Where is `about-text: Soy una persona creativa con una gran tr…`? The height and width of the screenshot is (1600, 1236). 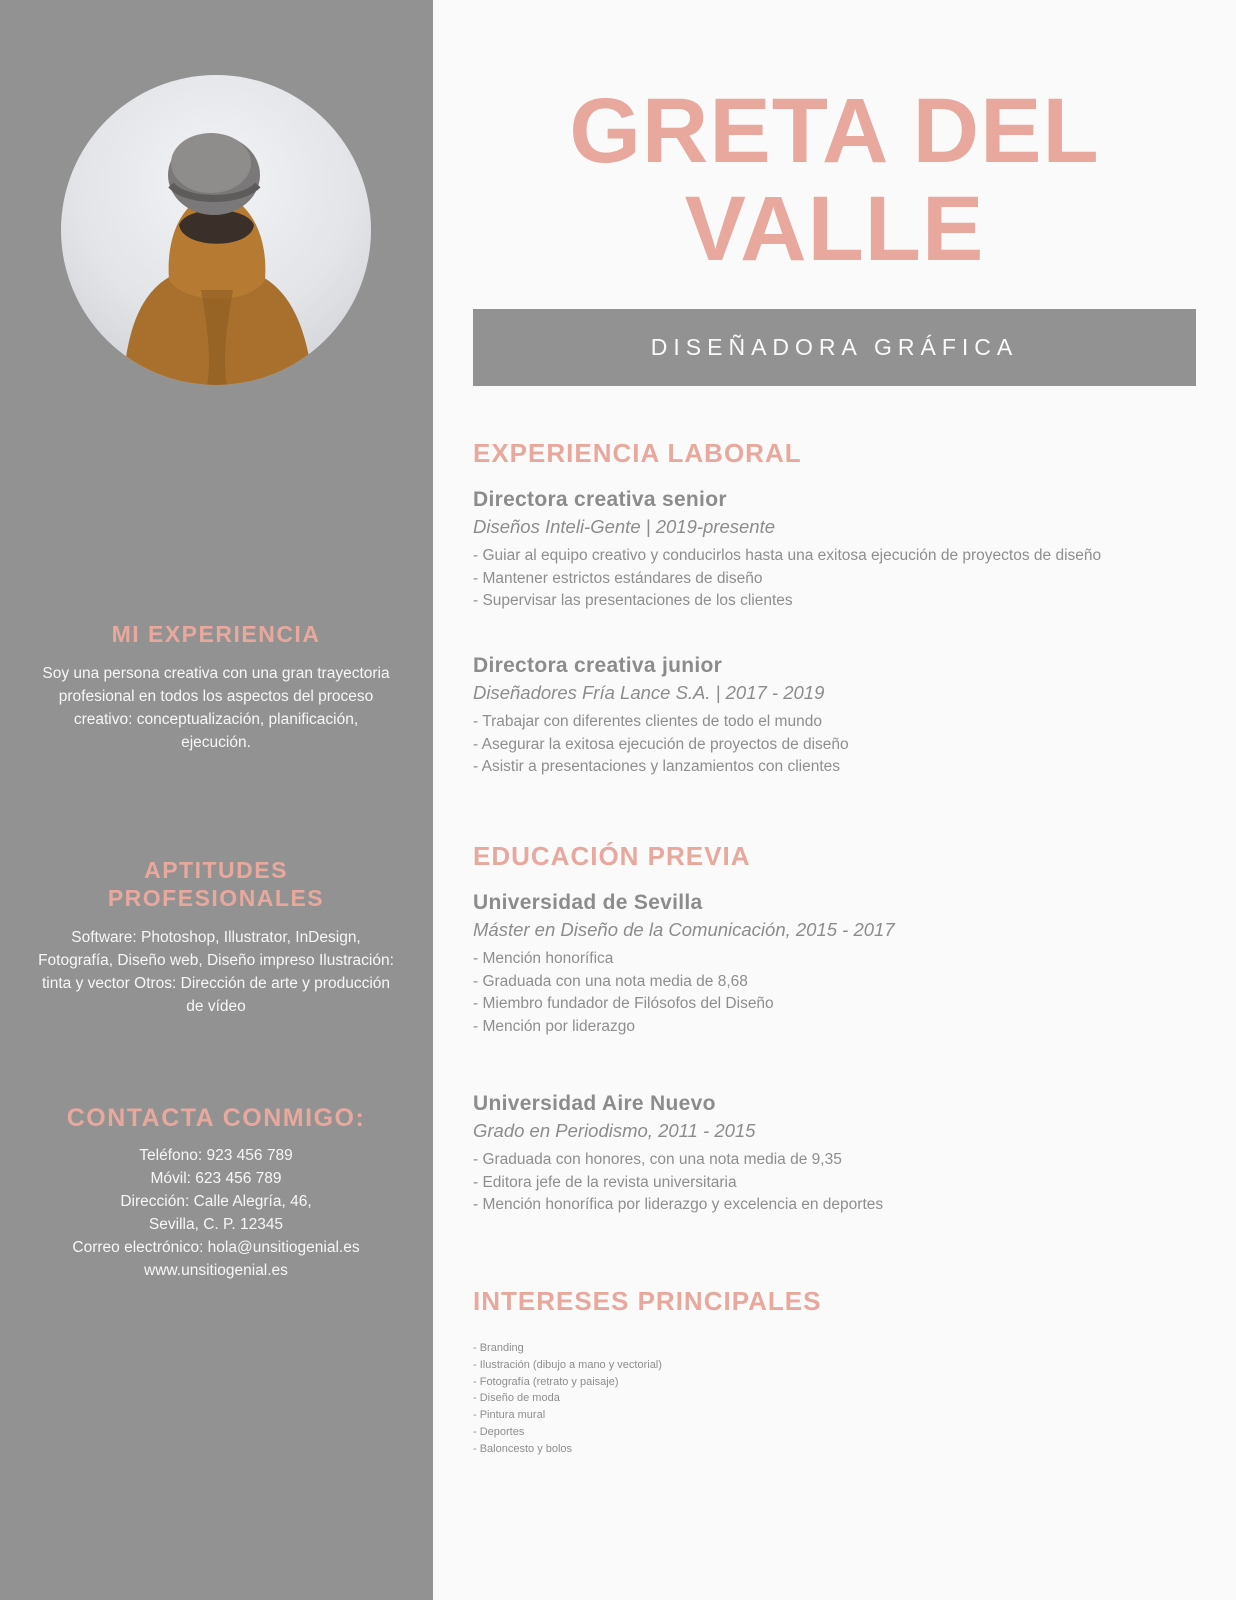
about-text: Soy una persona creativa con una gran tr… is located at coordinates (216, 708).